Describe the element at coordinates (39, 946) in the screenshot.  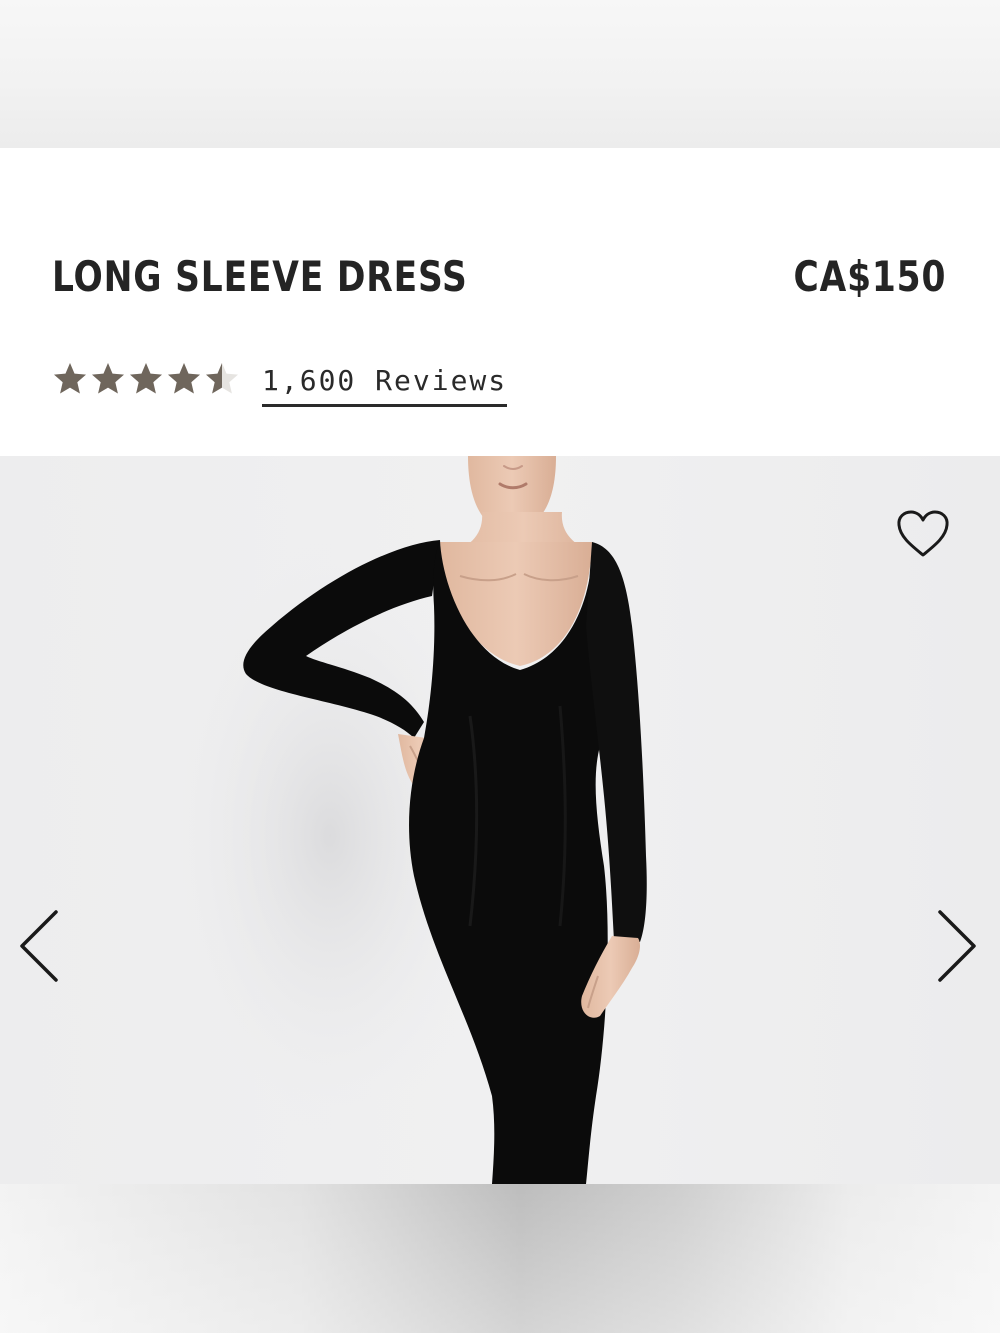
I see `chevron-left-icon` at that location.